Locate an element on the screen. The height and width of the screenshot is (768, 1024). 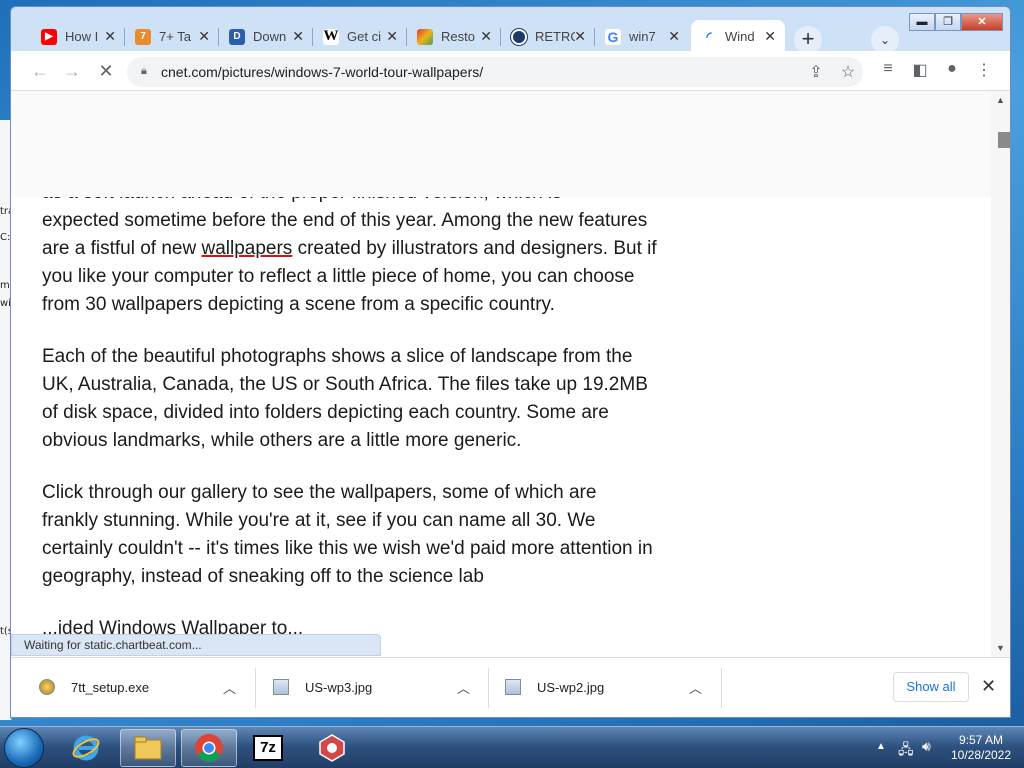
tab-title: win7 is located at coordinates (642, 36).